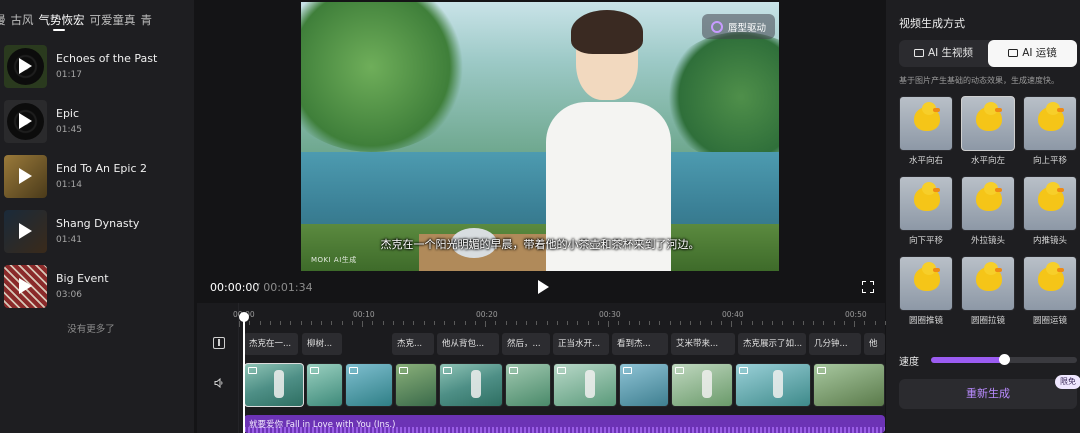 The width and height of the screenshot is (1080, 433). What do you see at coordinates (1050, 123) in the screenshot?
I see `effect-thumbnail` at bounding box center [1050, 123].